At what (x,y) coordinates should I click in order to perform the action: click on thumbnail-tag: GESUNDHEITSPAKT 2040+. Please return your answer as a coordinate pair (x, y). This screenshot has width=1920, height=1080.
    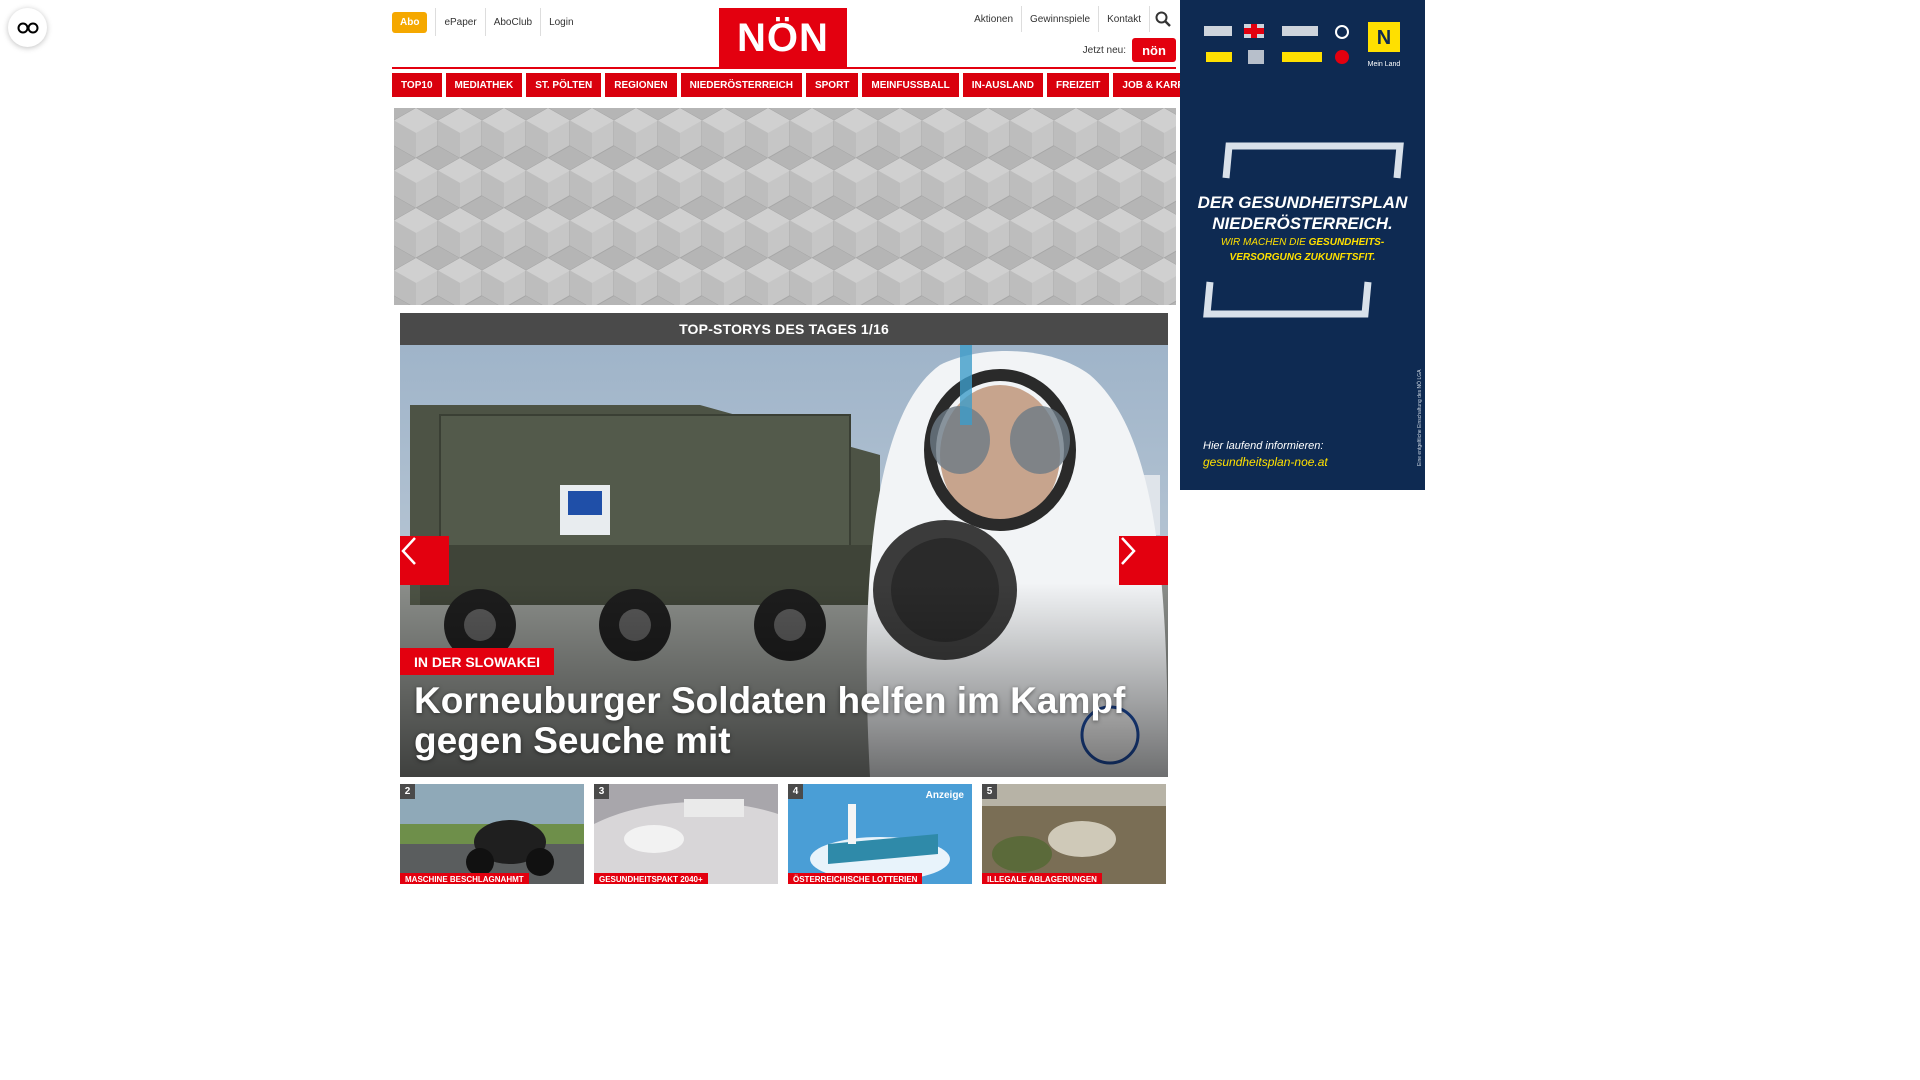
    Looking at the image, I should click on (651, 878).